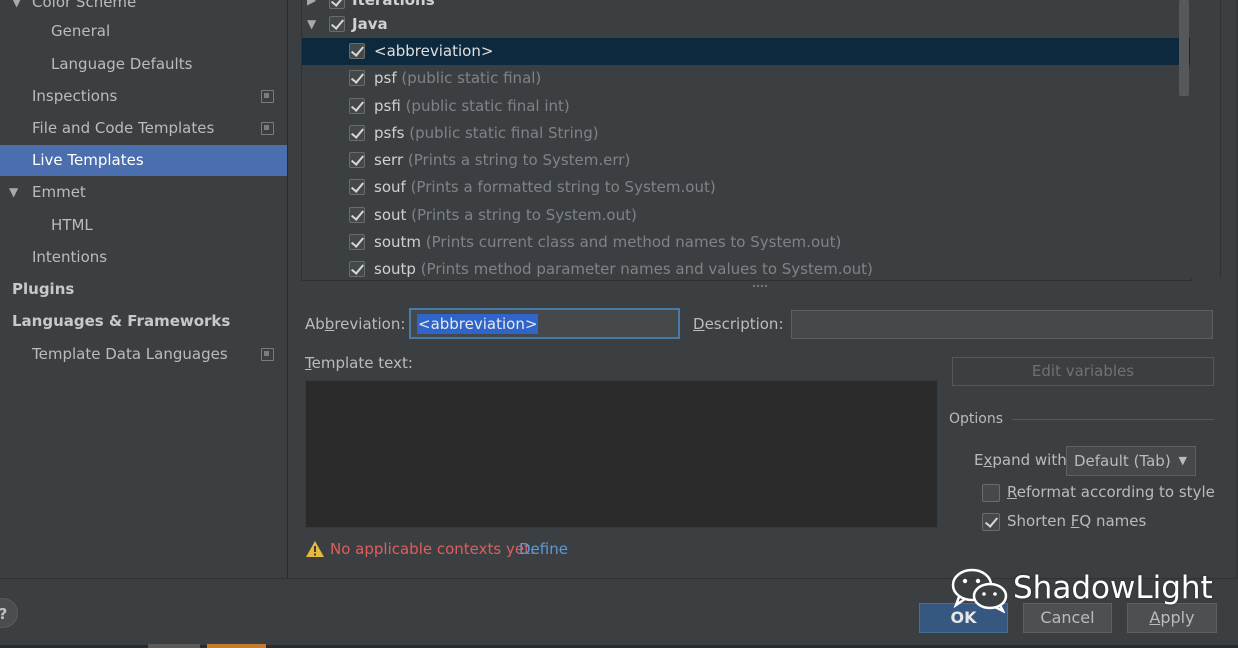 The height and width of the screenshot is (648, 1238). What do you see at coordinates (432, 549) in the screenshot?
I see `no-contexts-warning: No applicable contexts yet.` at bounding box center [432, 549].